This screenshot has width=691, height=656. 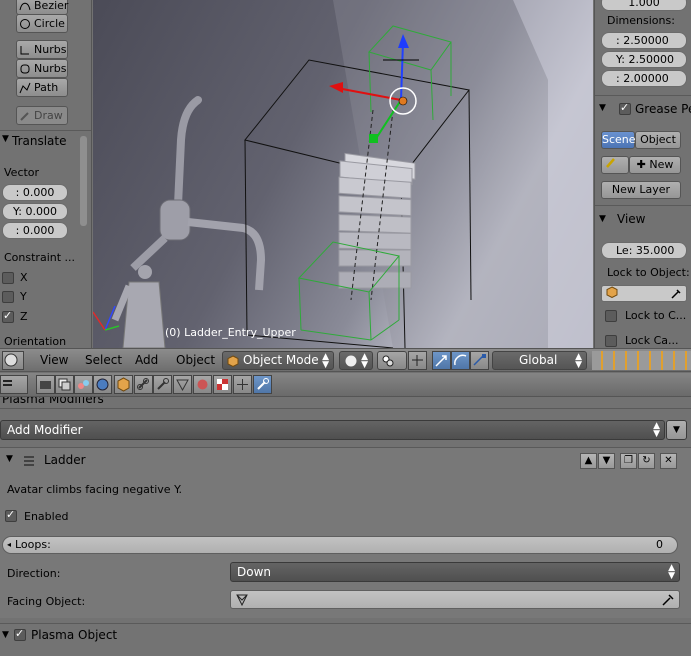 What do you see at coordinates (611, 341) in the screenshot?
I see `lock-camera-checkbox` at bounding box center [611, 341].